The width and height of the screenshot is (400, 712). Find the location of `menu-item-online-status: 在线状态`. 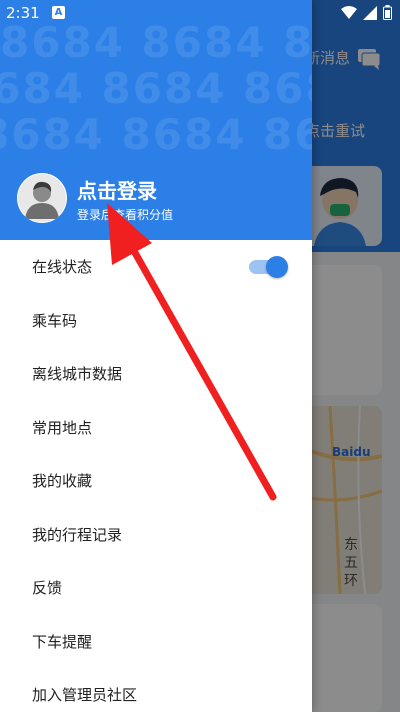

menu-item-online-status: 在线状态 is located at coordinates (156, 267).